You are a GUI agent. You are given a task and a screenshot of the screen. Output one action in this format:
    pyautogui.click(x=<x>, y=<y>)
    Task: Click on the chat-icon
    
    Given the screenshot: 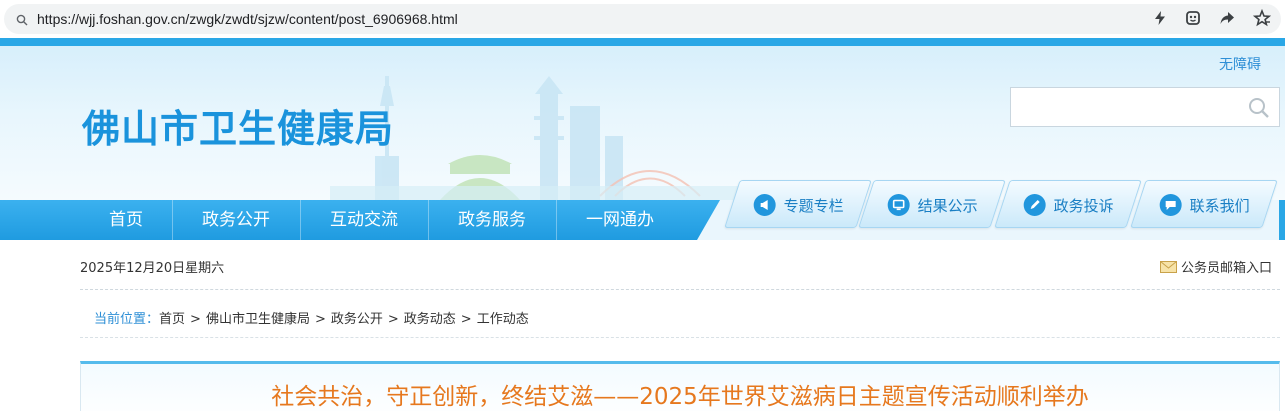 What is the action you would take?
    pyautogui.click(x=1170, y=205)
    